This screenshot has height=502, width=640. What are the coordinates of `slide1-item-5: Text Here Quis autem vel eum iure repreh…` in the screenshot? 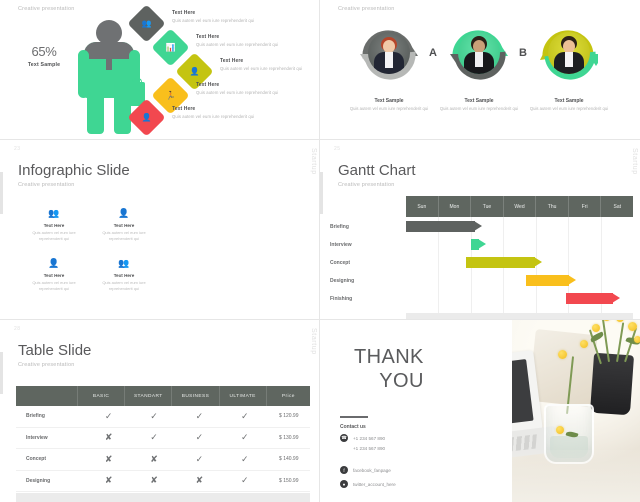 It's located at (232, 112).